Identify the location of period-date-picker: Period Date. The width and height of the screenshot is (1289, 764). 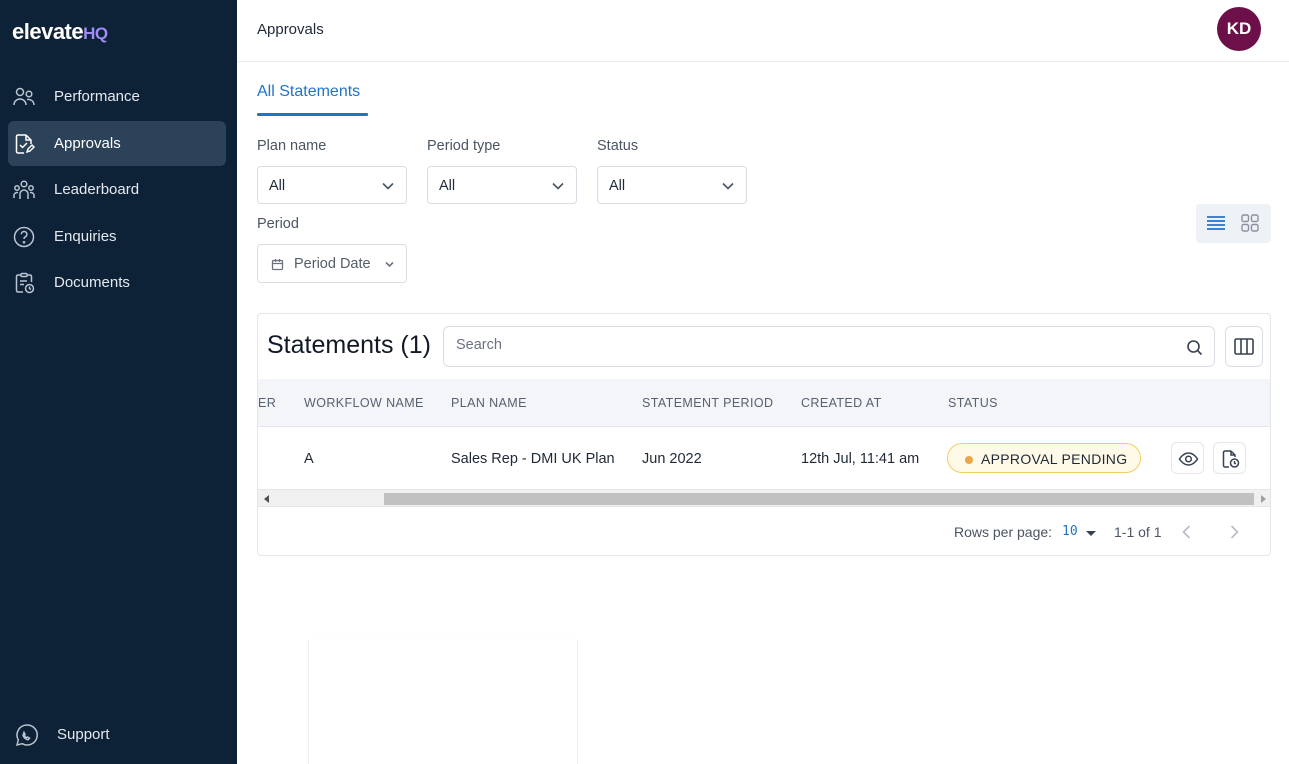
(332, 263).